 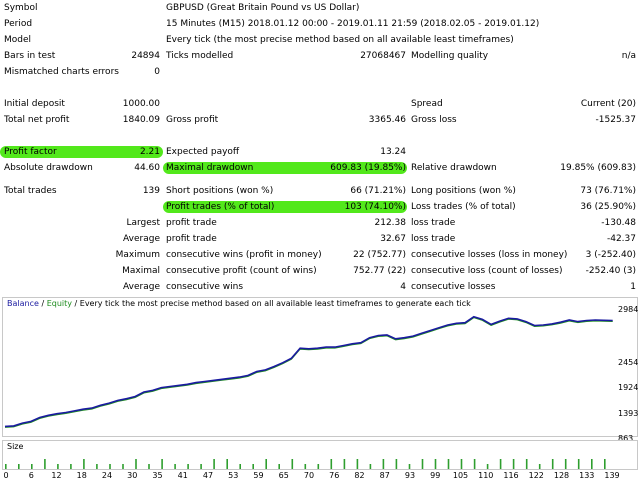 I want to click on maximum-wins-value: 22 (752.77), so click(x=379, y=255).